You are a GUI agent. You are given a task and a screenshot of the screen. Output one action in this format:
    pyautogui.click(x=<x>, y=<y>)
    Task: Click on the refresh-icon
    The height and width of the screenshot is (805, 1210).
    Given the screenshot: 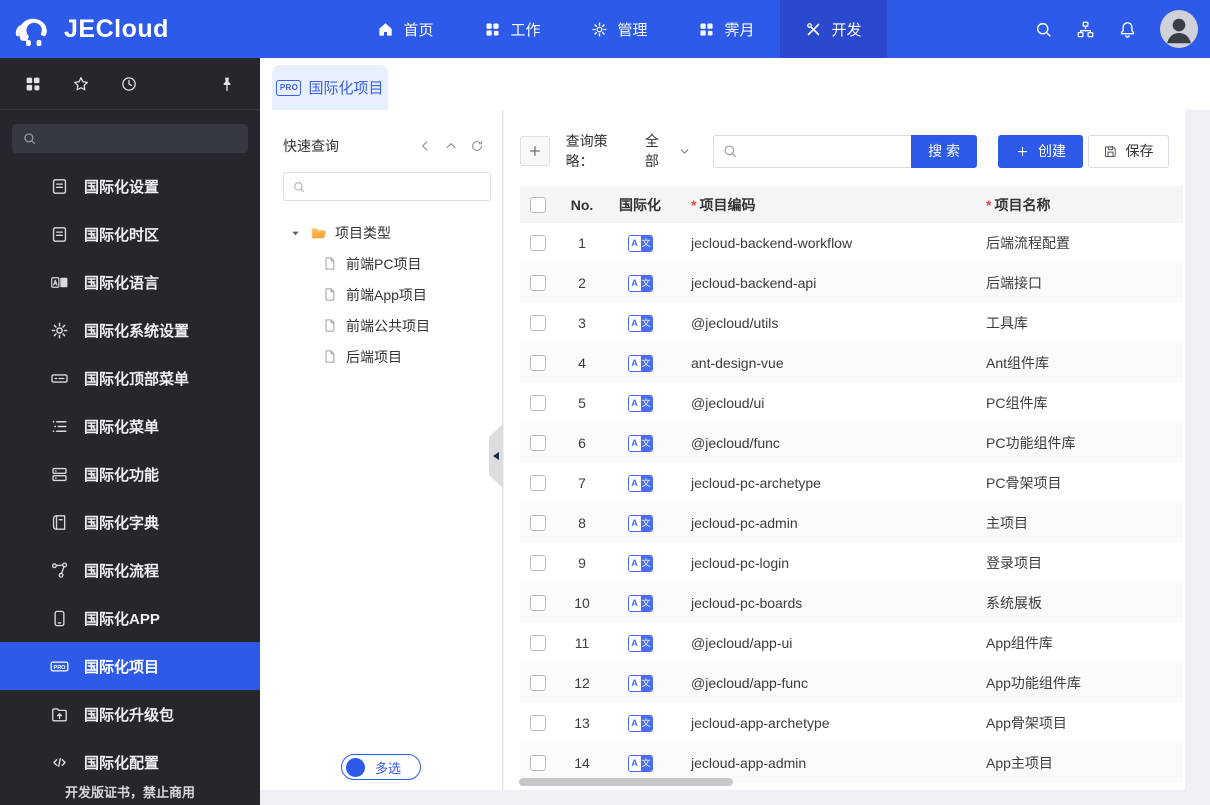 What is the action you would take?
    pyautogui.click(x=477, y=146)
    